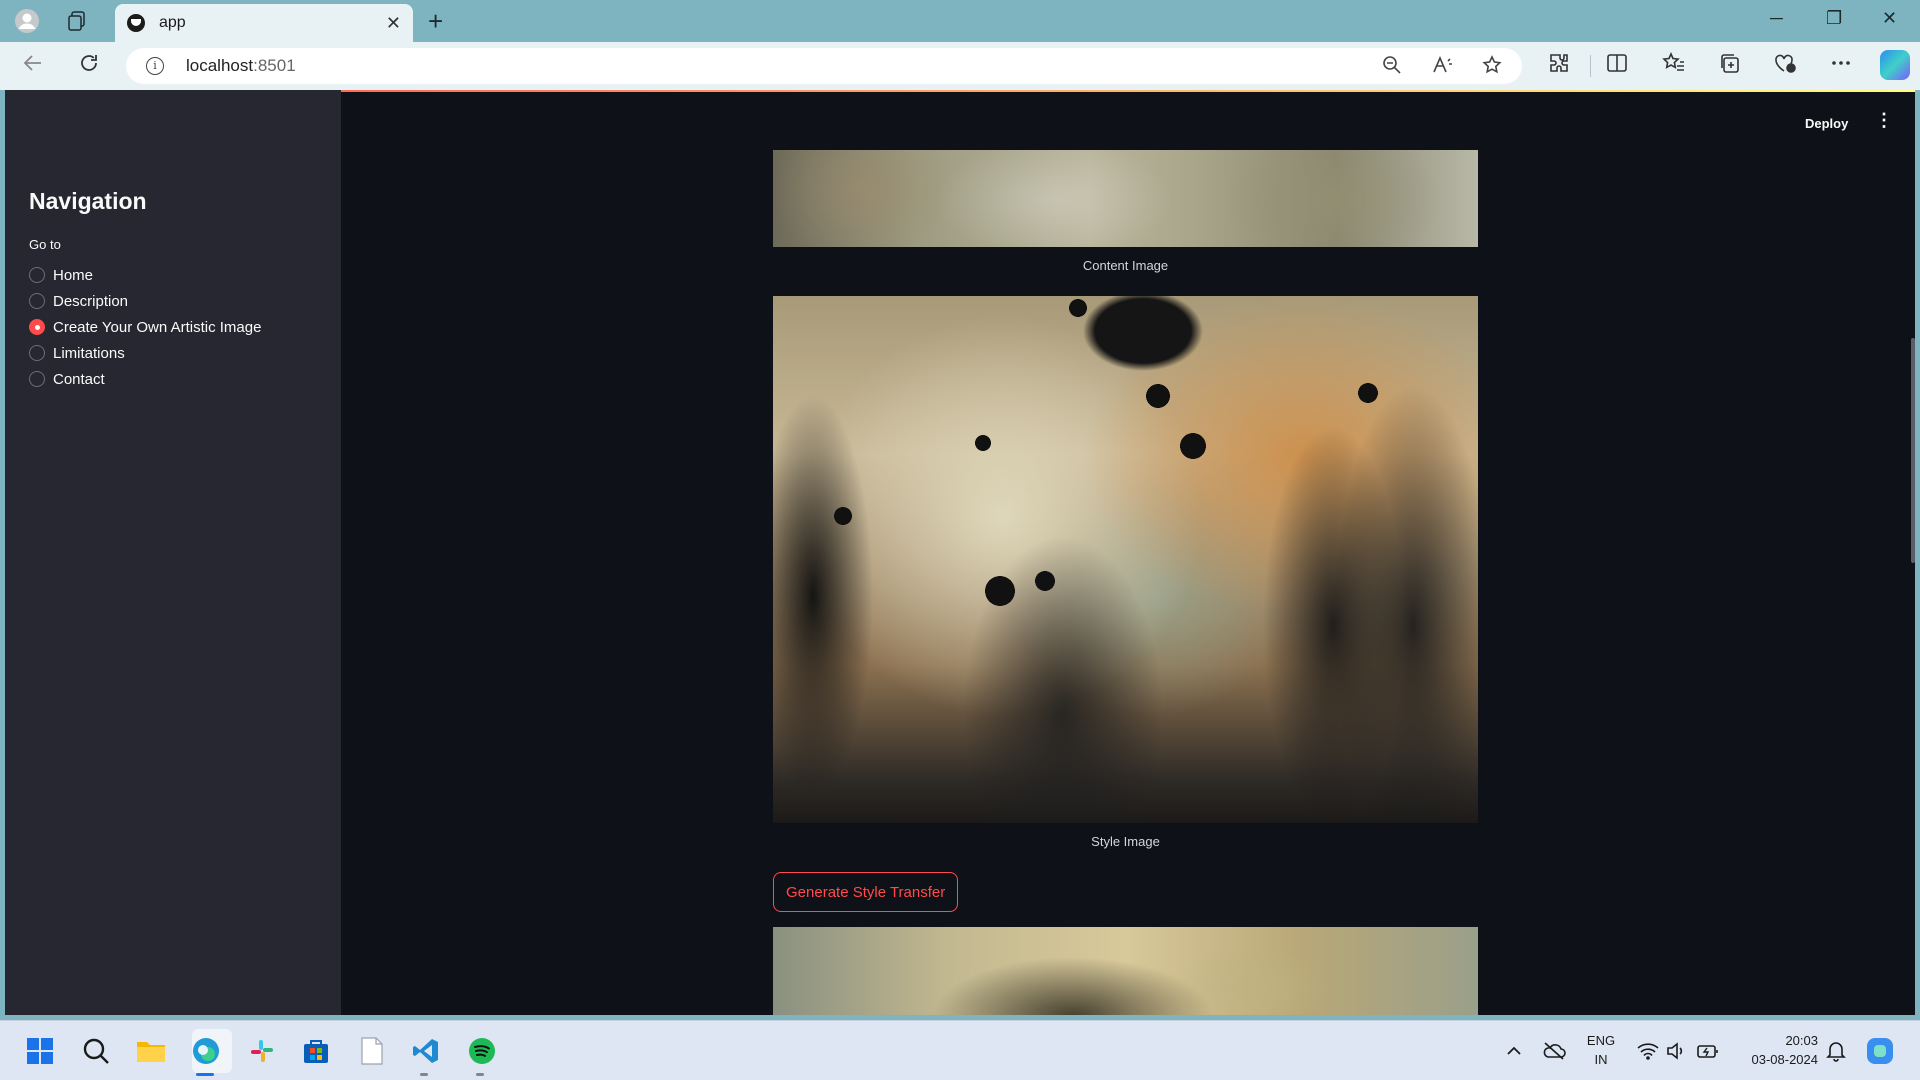  What do you see at coordinates (1125, 198) in the screenshot?
I see `content-image` at bounding box center [1125, 198].